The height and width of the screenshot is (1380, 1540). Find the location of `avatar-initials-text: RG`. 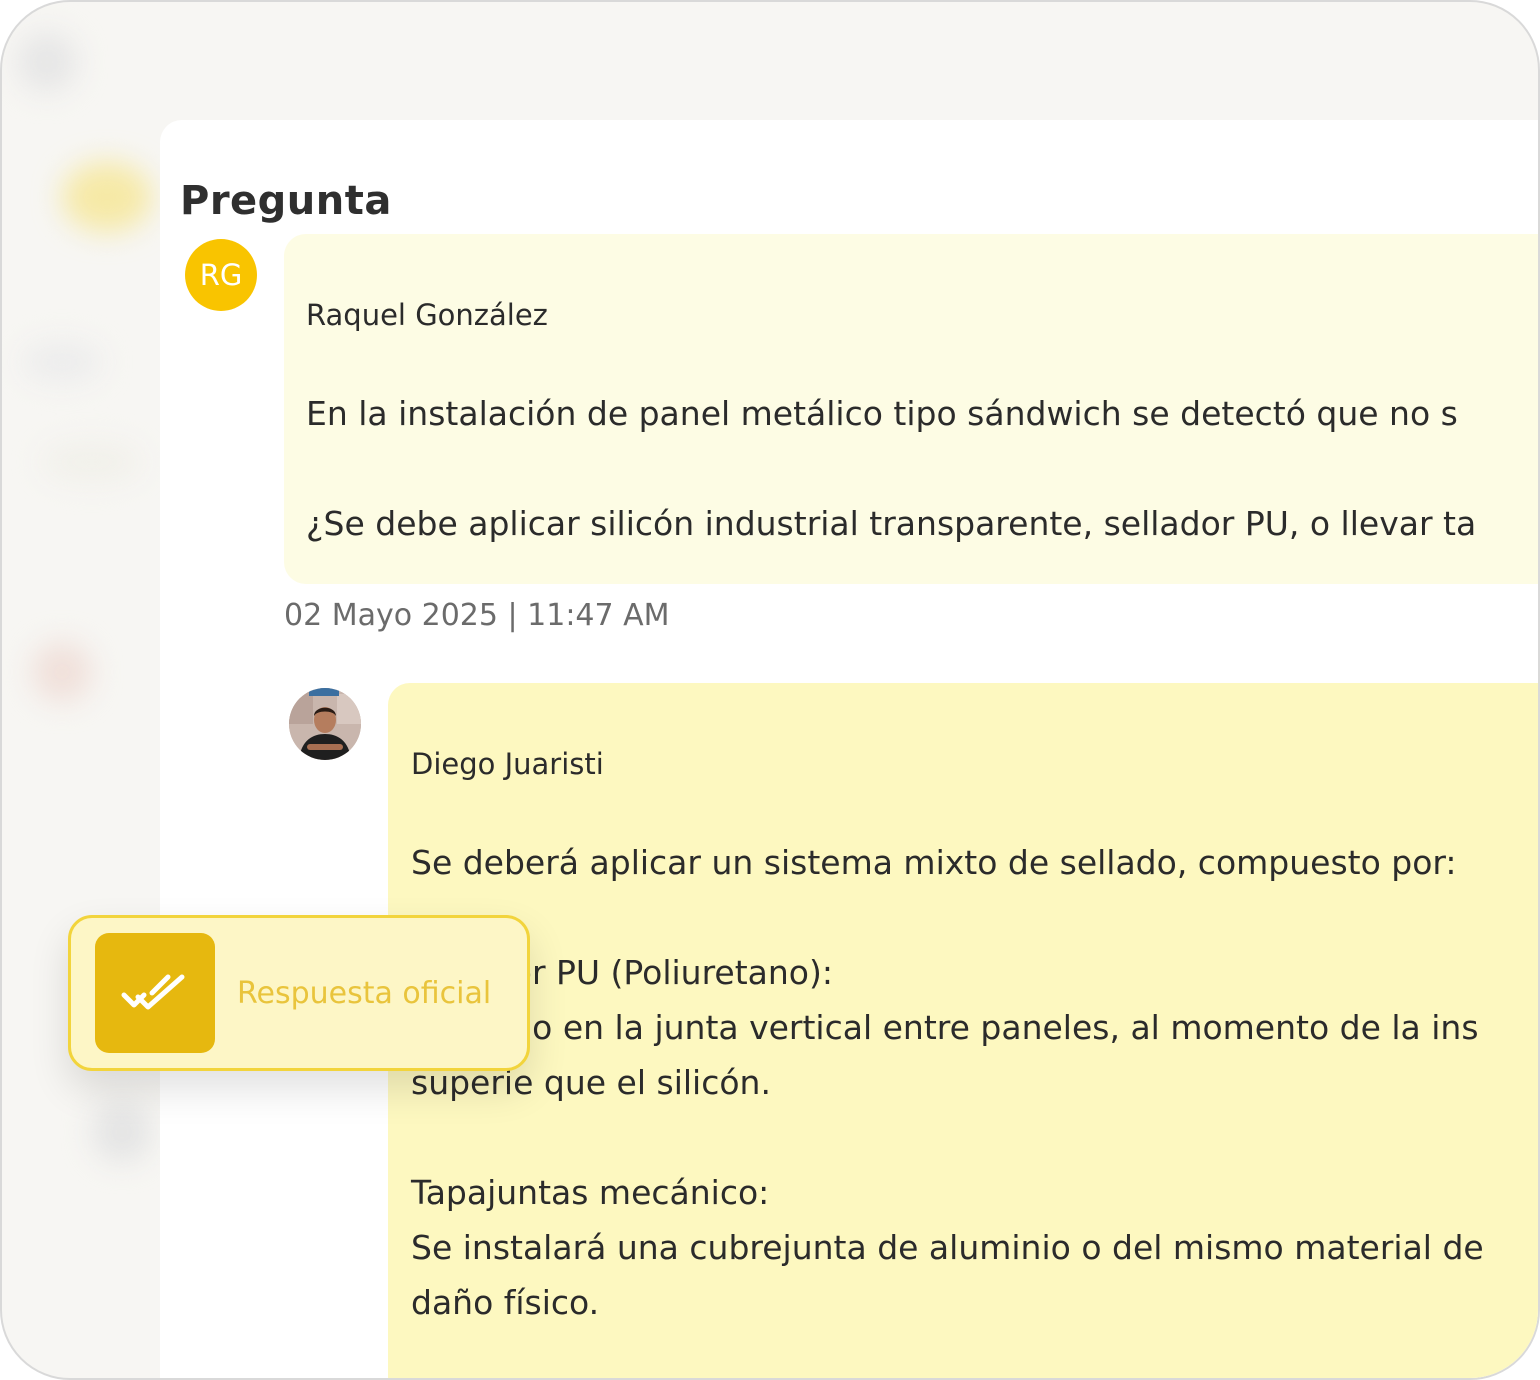

avatar-initials-text: RG is located at coordinates (221, 275).